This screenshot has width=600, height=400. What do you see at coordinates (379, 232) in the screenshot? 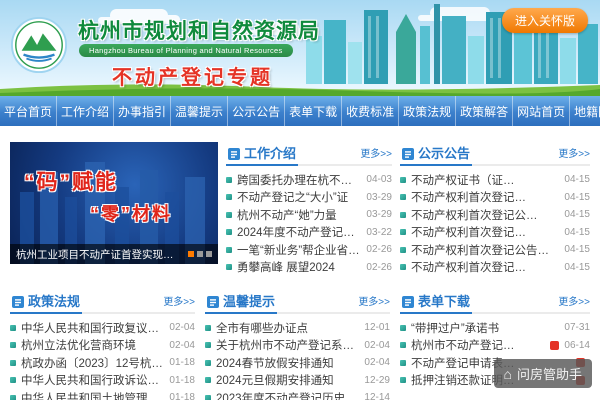
I see `article-date: 03-22` at bounding box center [379, 232].